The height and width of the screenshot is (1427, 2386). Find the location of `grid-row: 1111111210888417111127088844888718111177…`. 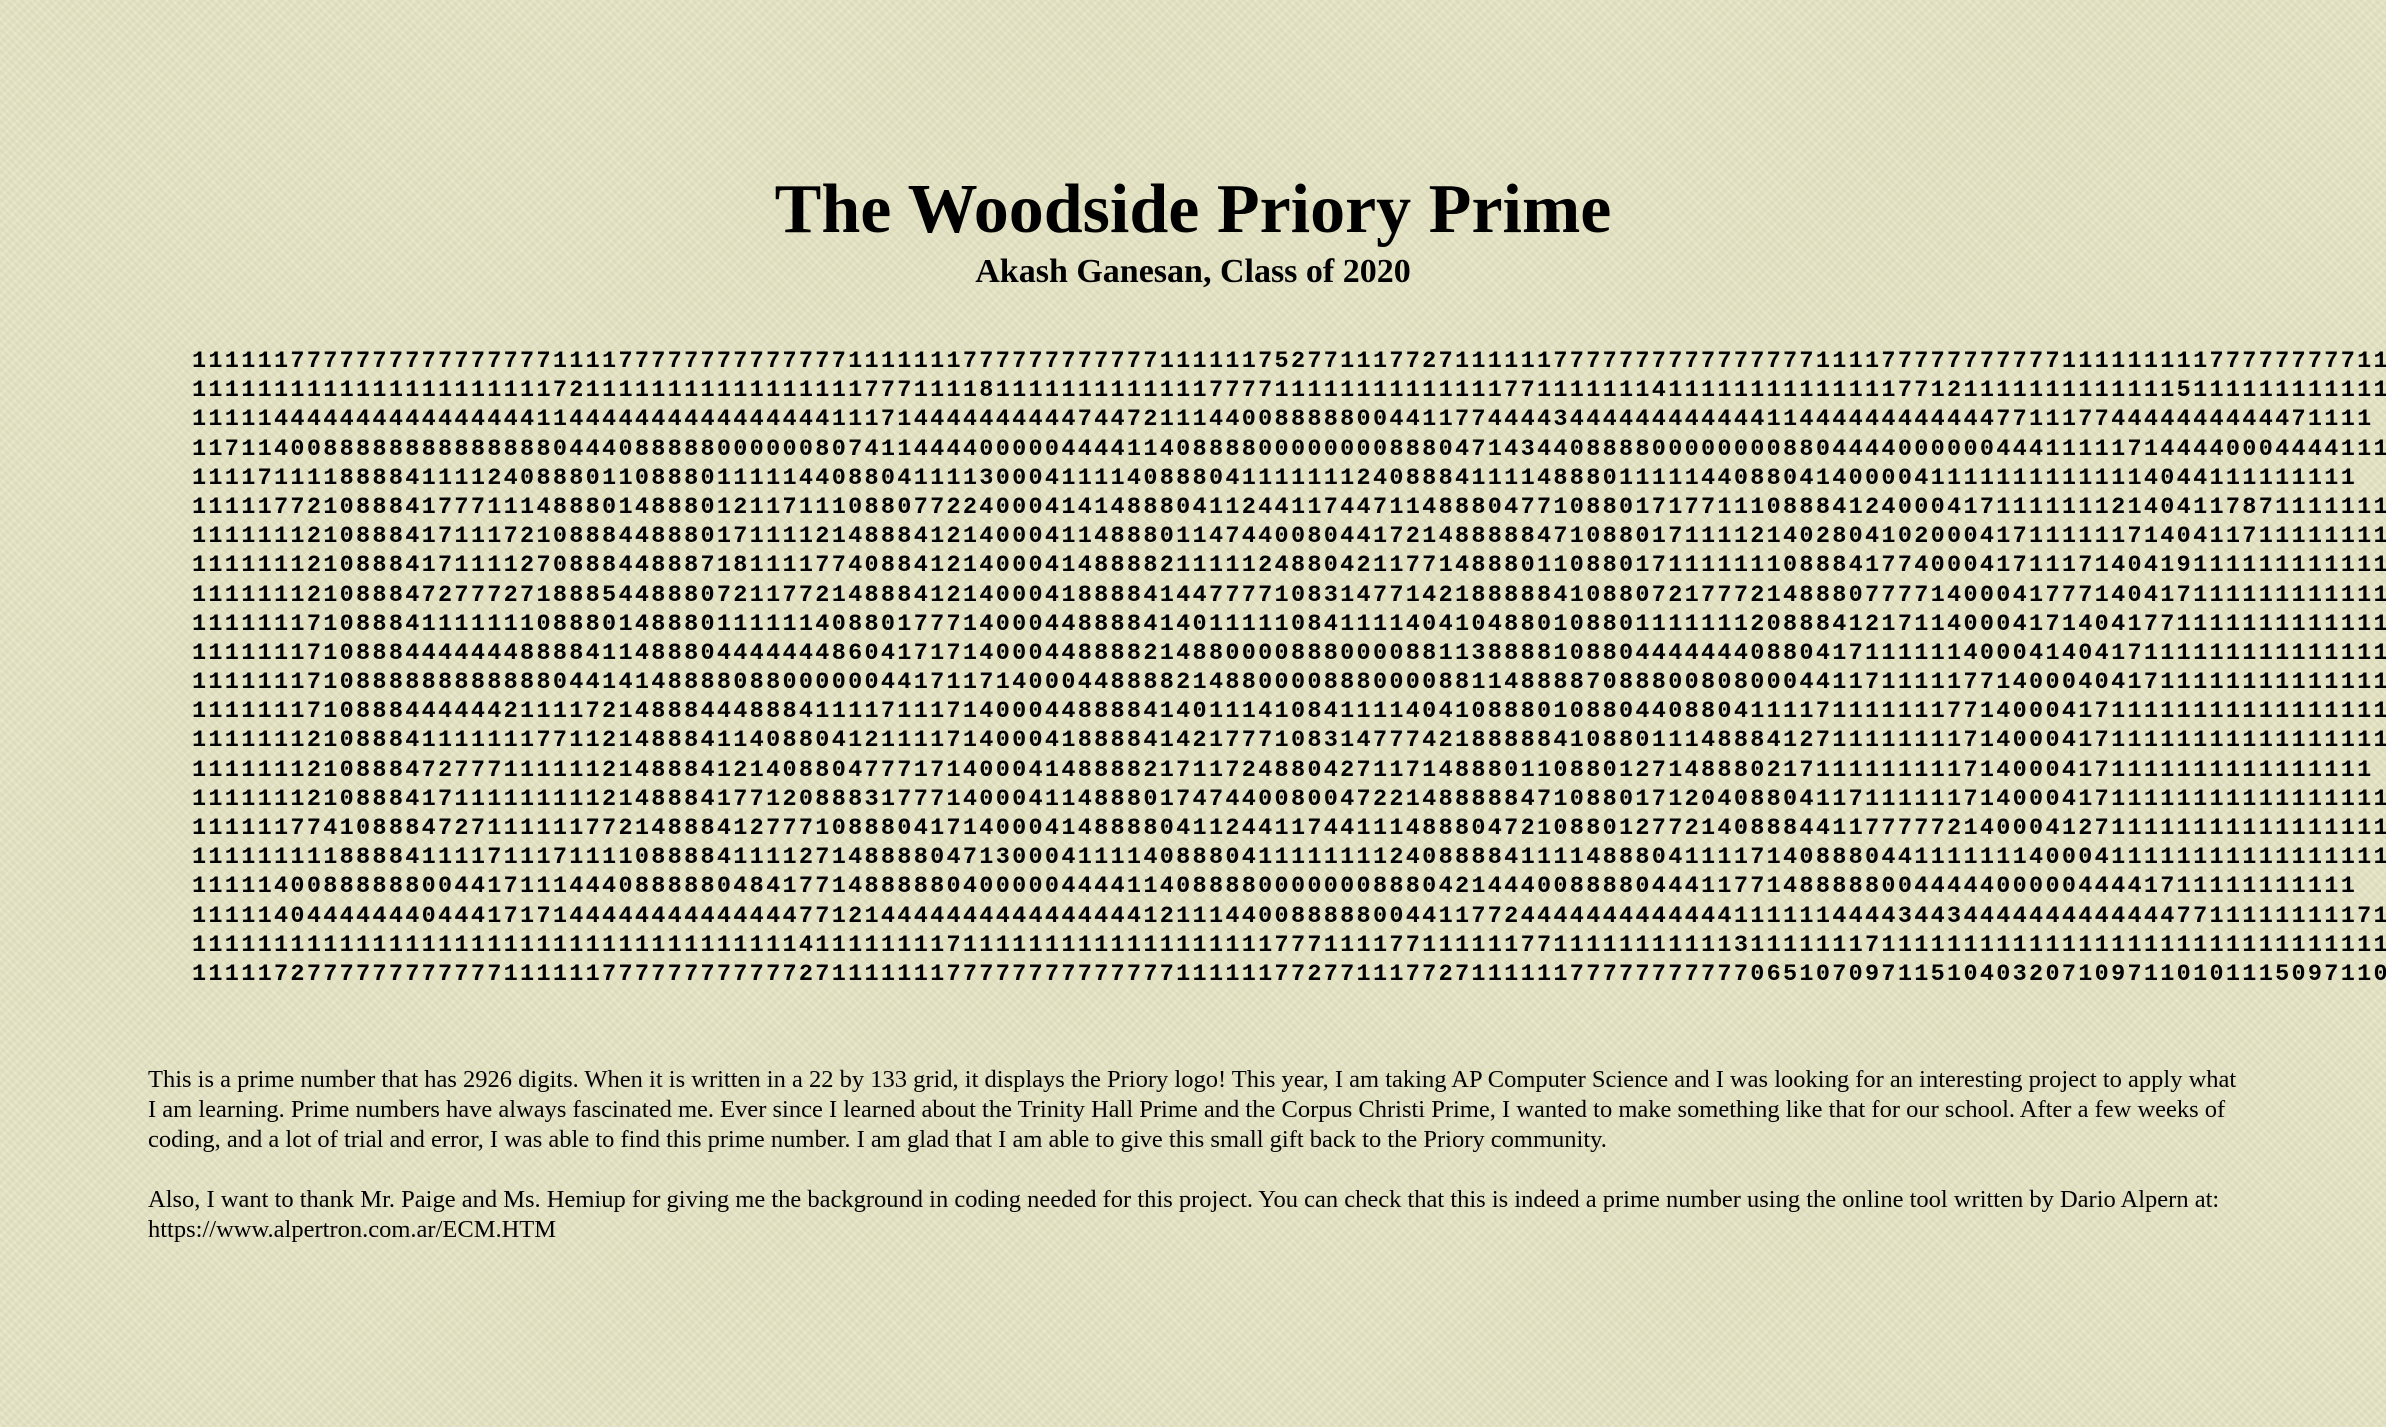

grid-row: 1111111210888417111127088844888718111177… is located at coordinates (1289, 566).